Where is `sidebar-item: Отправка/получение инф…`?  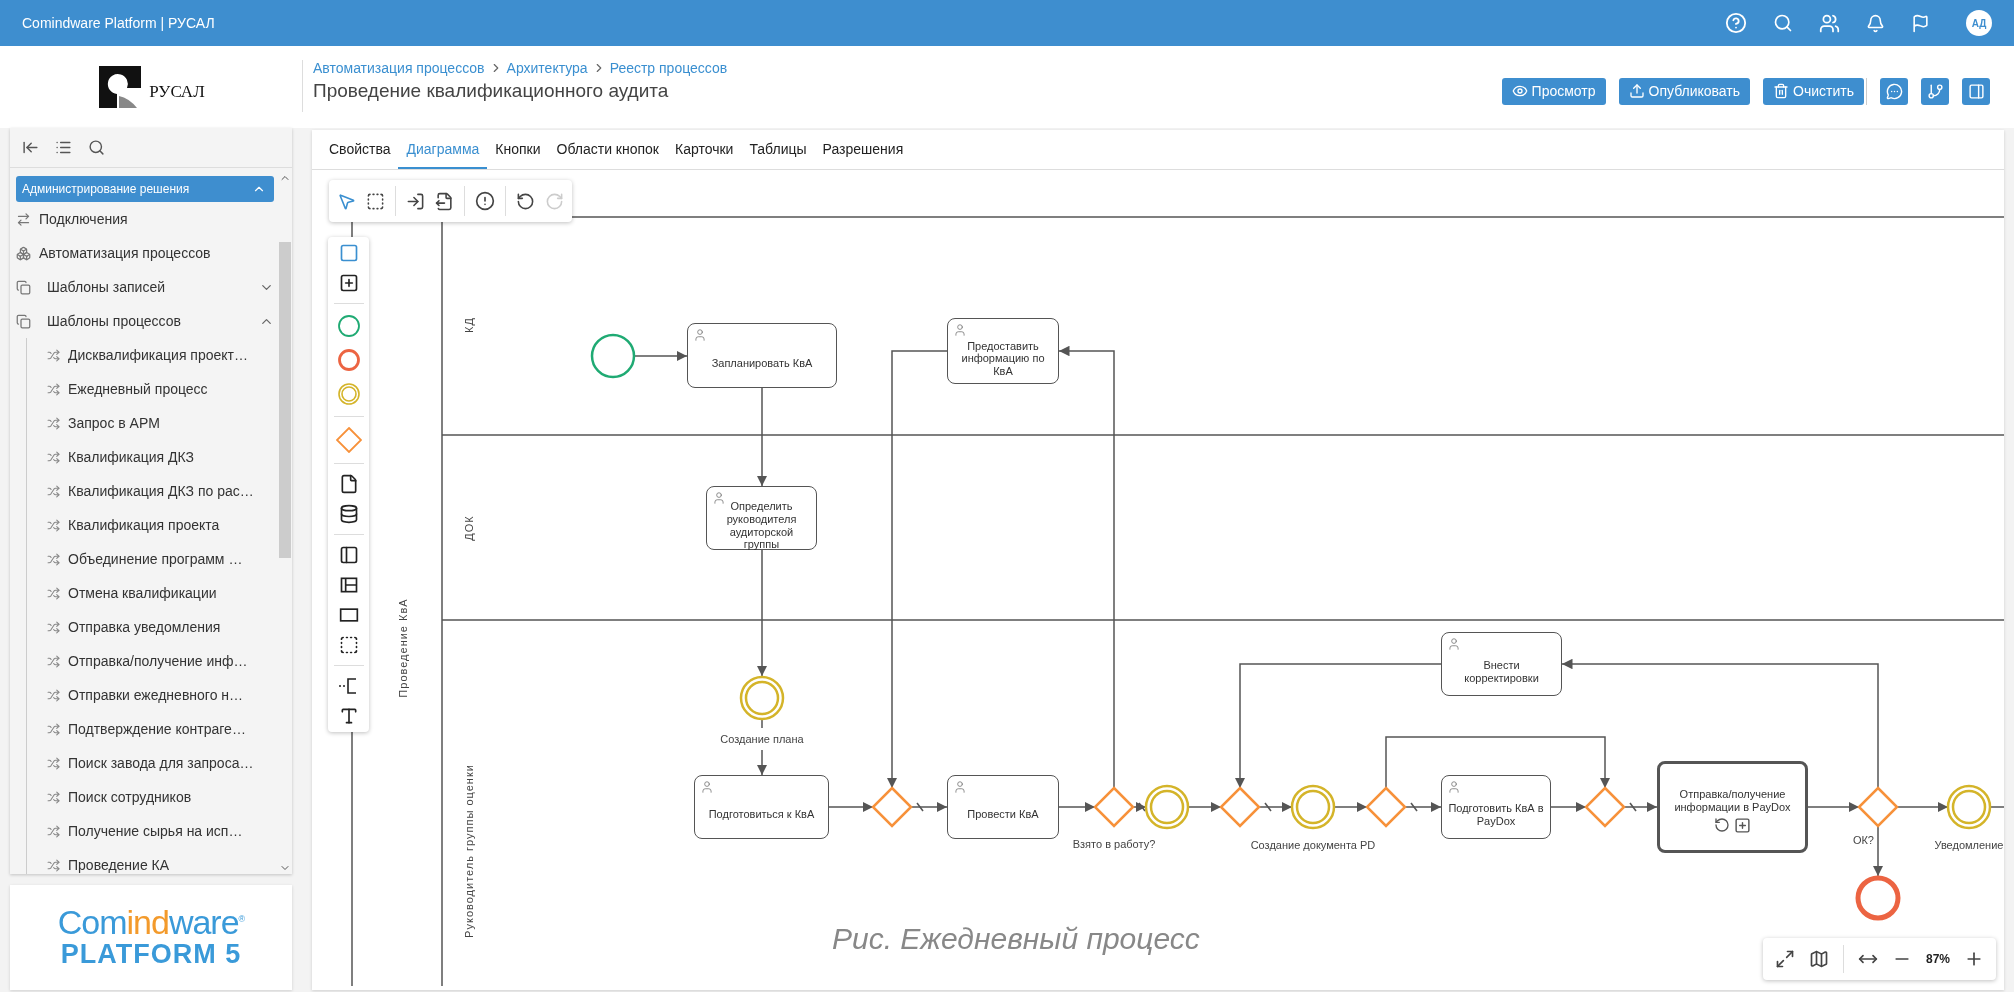 sidebar-item: Отправка/получение инф… is located at coordinates (150, 661).